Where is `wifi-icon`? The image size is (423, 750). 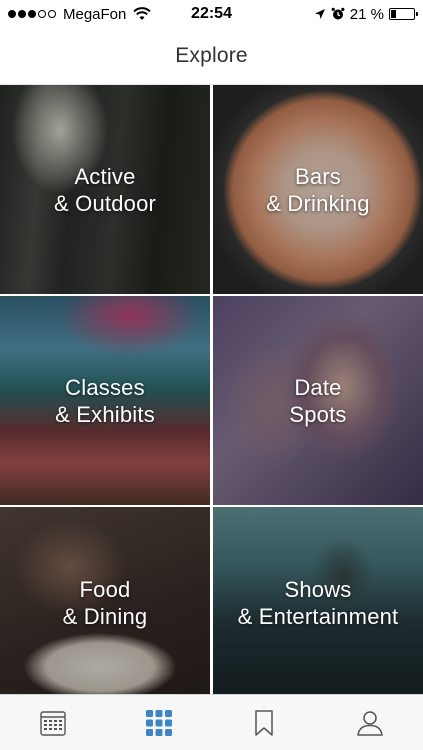
wifi-icon is located at coordinates (142, 13).